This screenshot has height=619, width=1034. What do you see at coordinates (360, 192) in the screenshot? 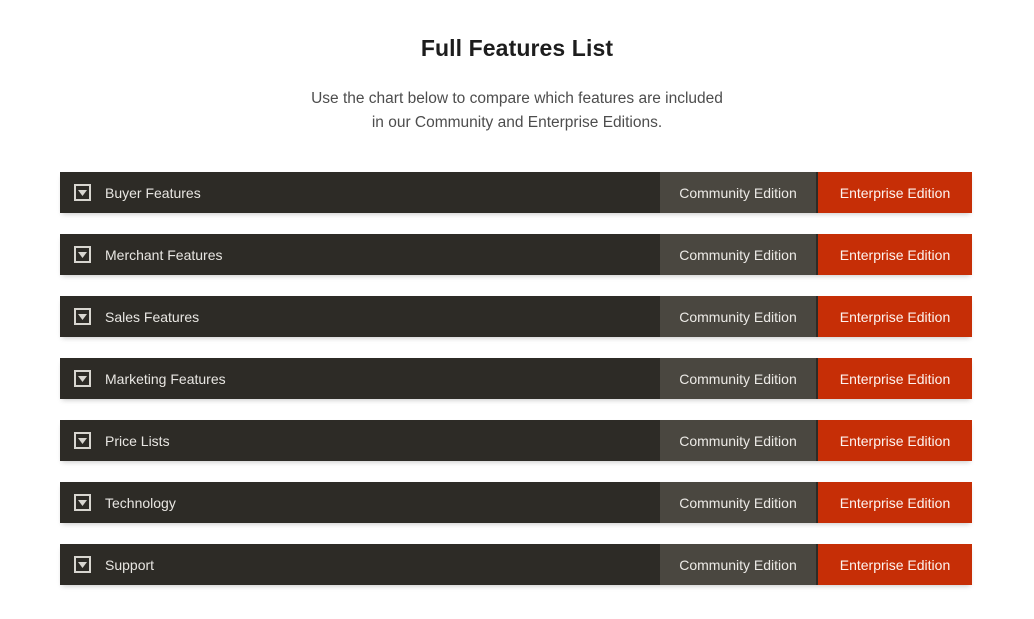
I see `feature-accordion-row-header: Buyer Features` at bounding box center [360, 192].